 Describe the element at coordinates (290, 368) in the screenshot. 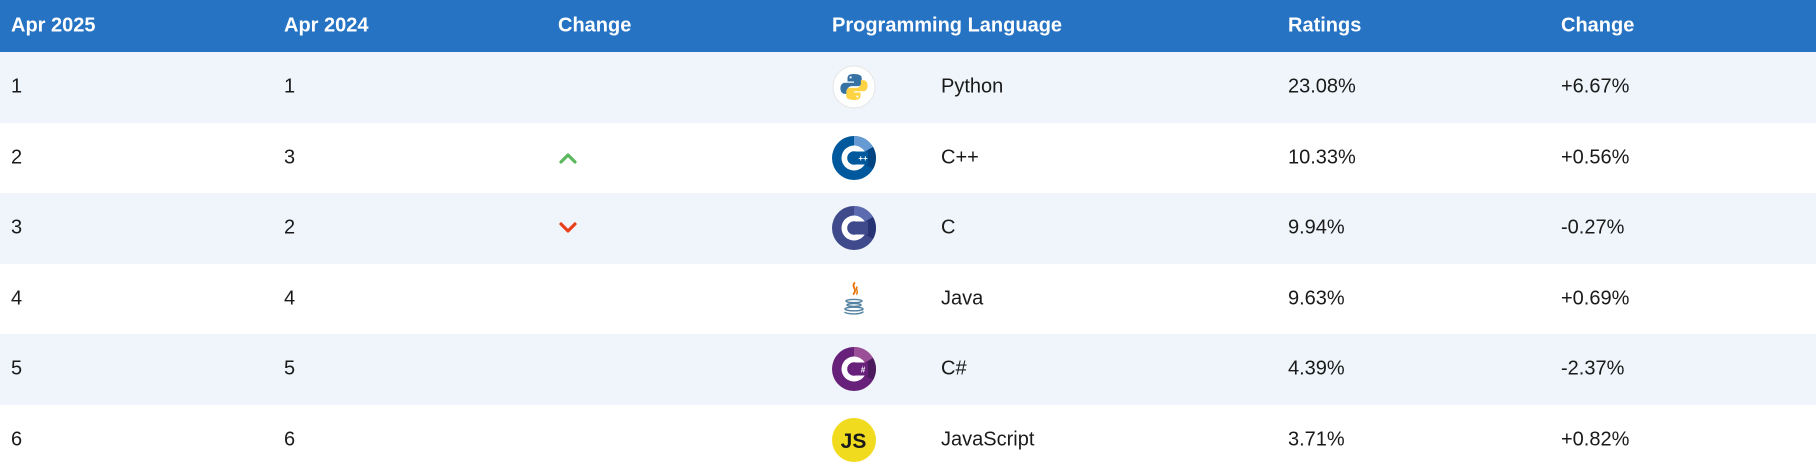

I see `rank-previous: 5` at that location.